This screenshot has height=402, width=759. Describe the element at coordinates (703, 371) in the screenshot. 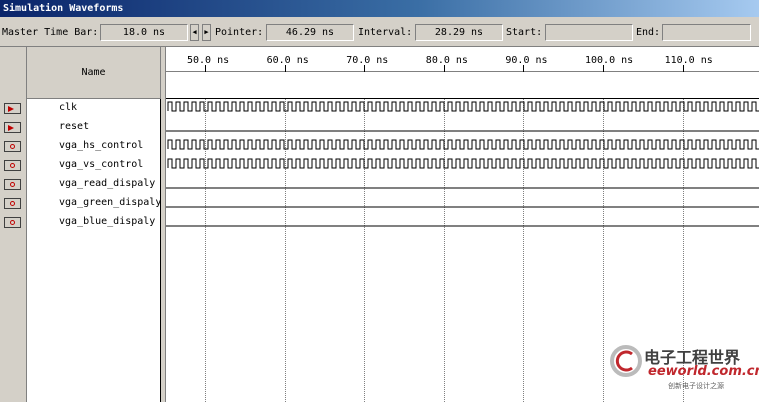

I see `watermark-site: eeworld.com.cn` at that location.